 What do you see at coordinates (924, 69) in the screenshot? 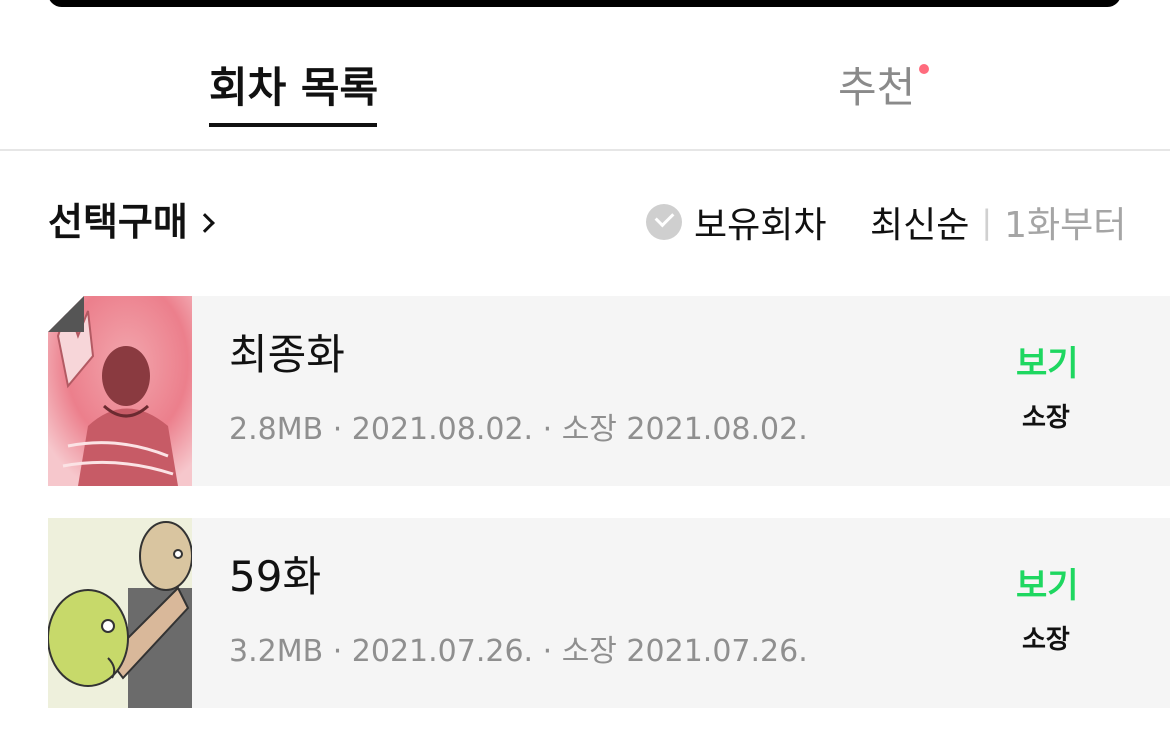
I see `new-badge-dot` at bounding box center [924, 69].